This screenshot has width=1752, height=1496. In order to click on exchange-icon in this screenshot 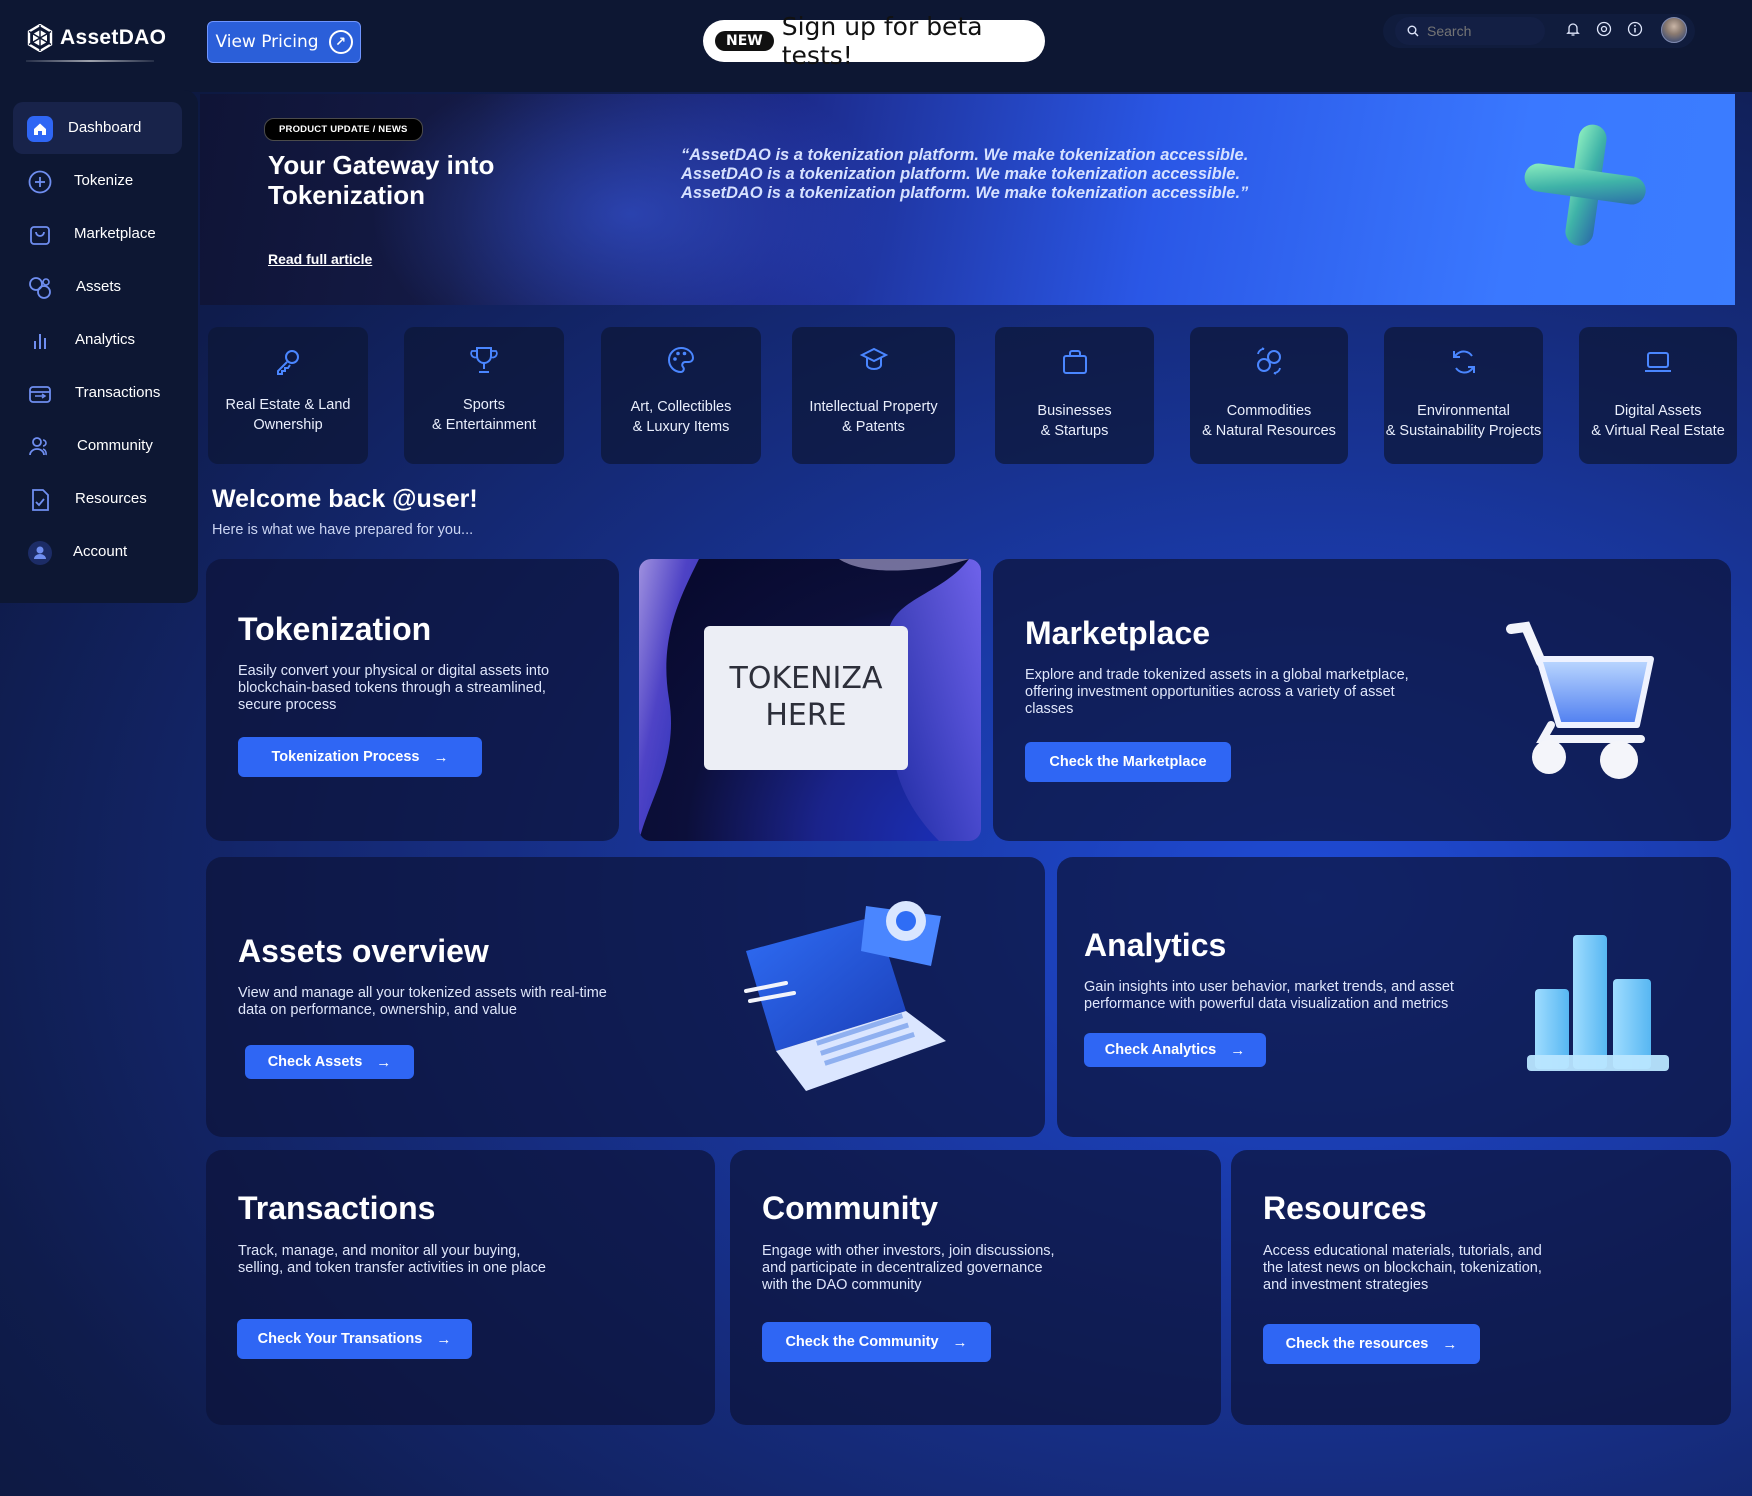, I will do `click(1269, 361)`.